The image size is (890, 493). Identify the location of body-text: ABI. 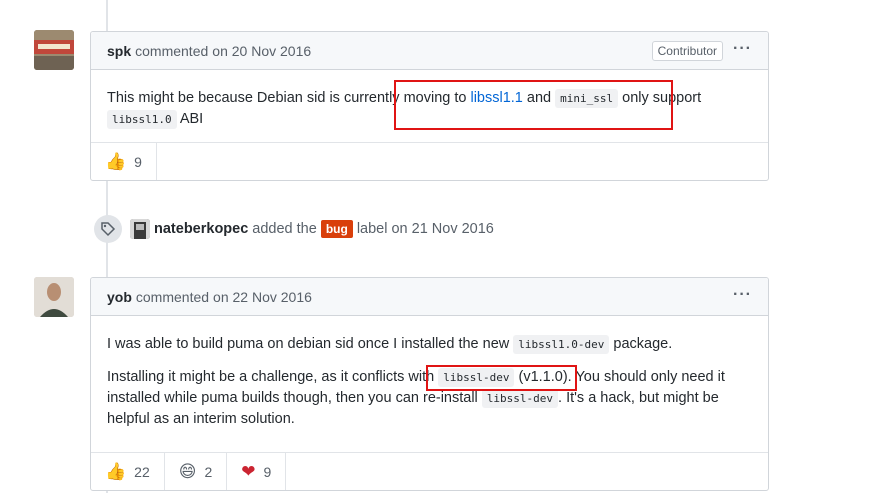
(190, 119).